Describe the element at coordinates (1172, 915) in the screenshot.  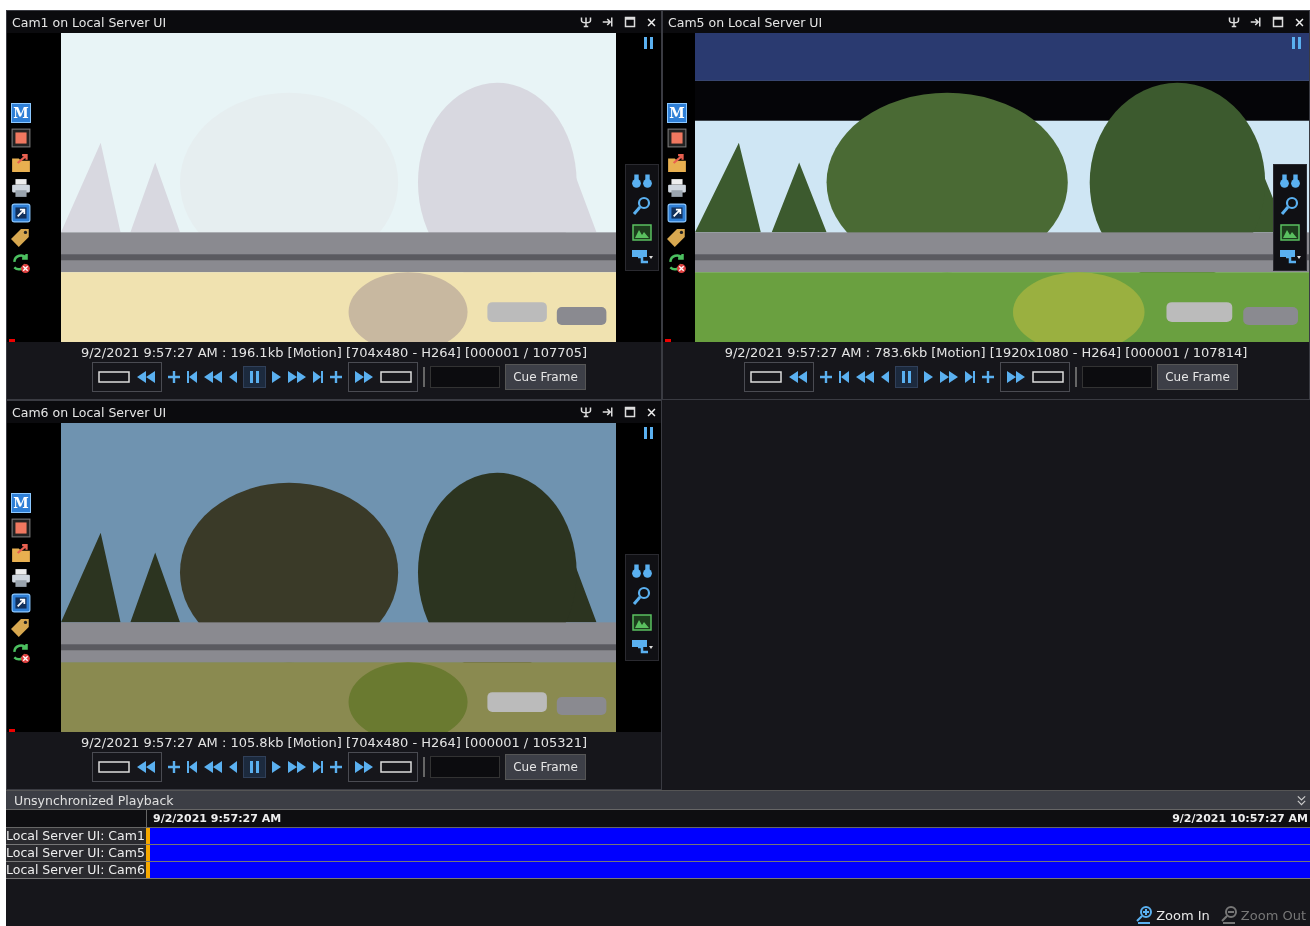
I see `zoom-in-button: Zoom In` at that location.